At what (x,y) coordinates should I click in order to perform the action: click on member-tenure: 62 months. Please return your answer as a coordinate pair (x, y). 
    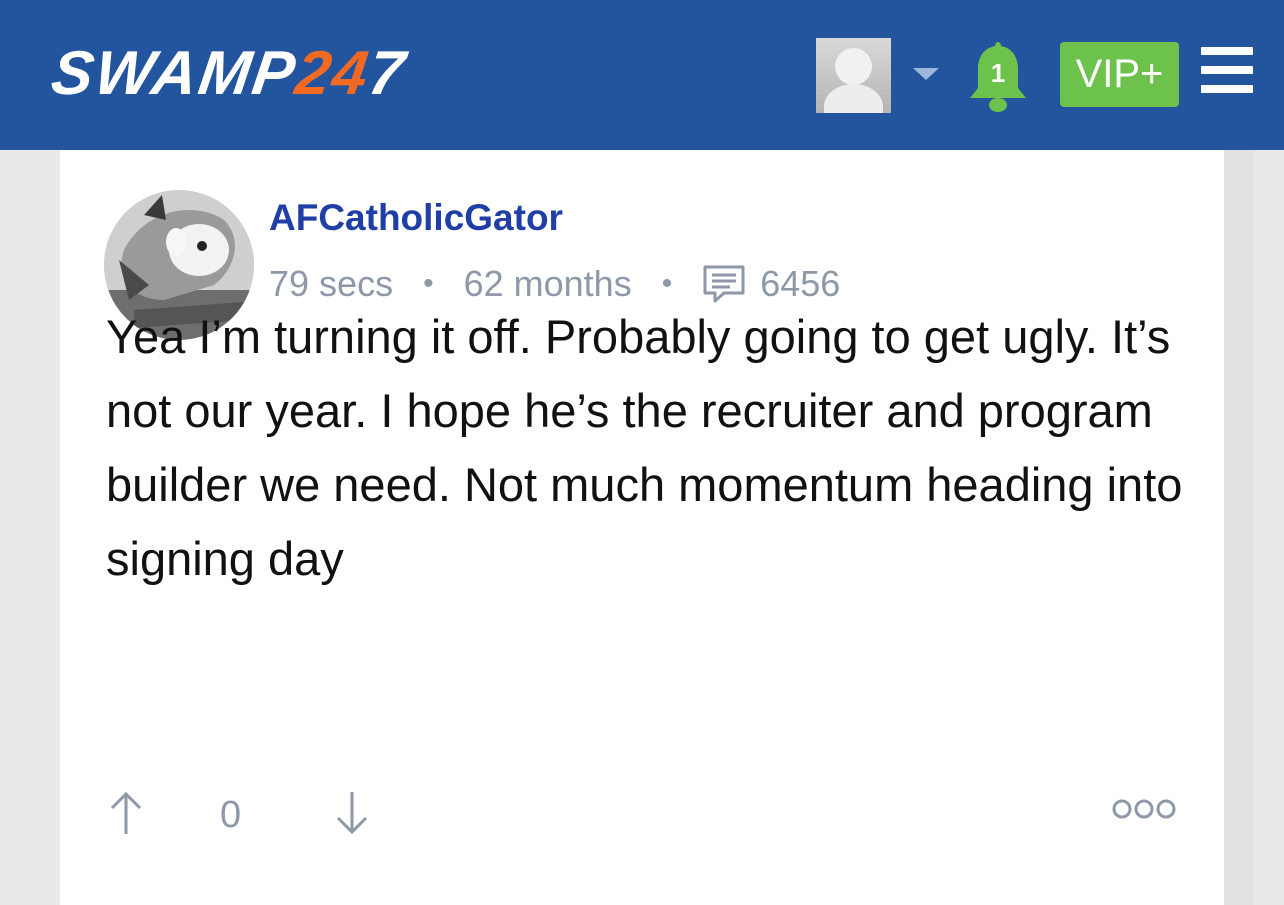
    Looking at the image, I should click on (547, 283).